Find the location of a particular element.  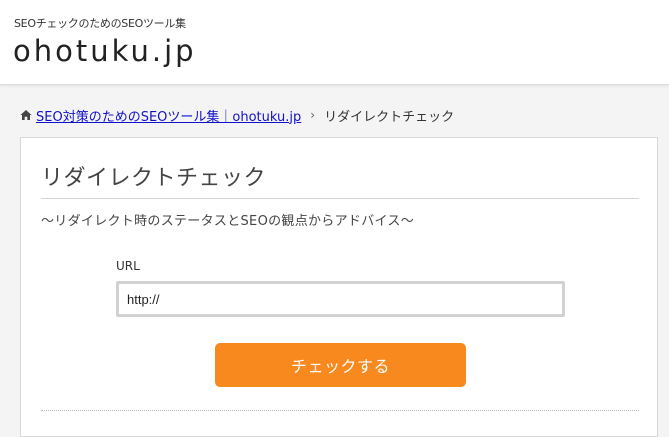

check-button: チェックする is located at coordinates (340, 365).